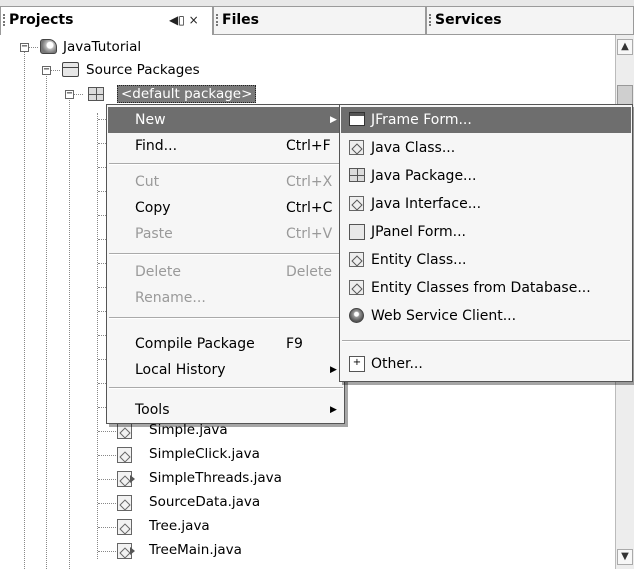 The image size is (634, 569). Describe the element at coordinates (468, 20) in the screenshot. I see `tab-services-label: Services` at that location.